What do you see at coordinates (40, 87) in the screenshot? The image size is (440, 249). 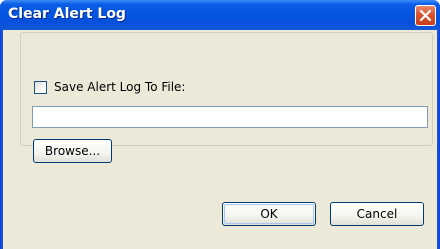 I see `save-to-file-checkbox` at bounding box center [40, 87].